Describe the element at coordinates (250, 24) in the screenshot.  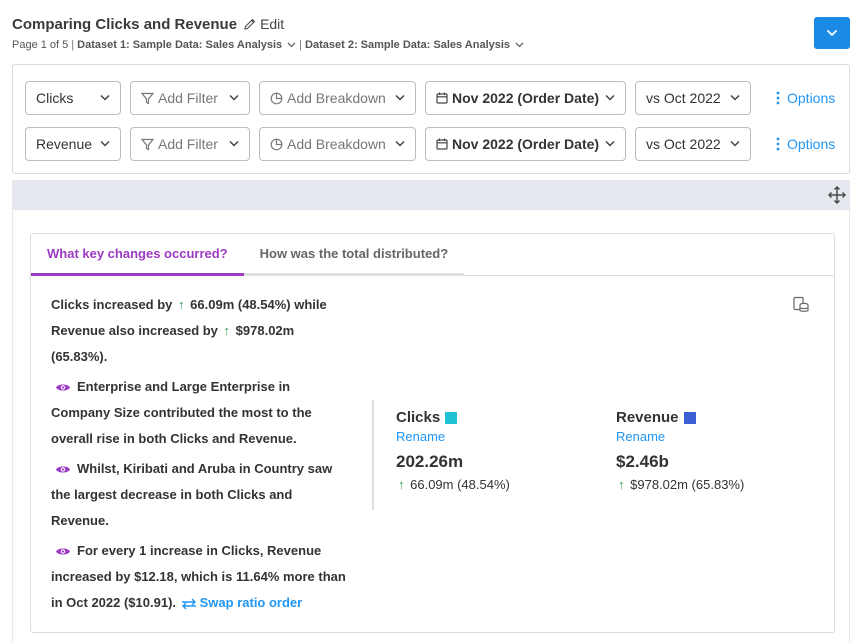
I see `pencil-icon` at that location.